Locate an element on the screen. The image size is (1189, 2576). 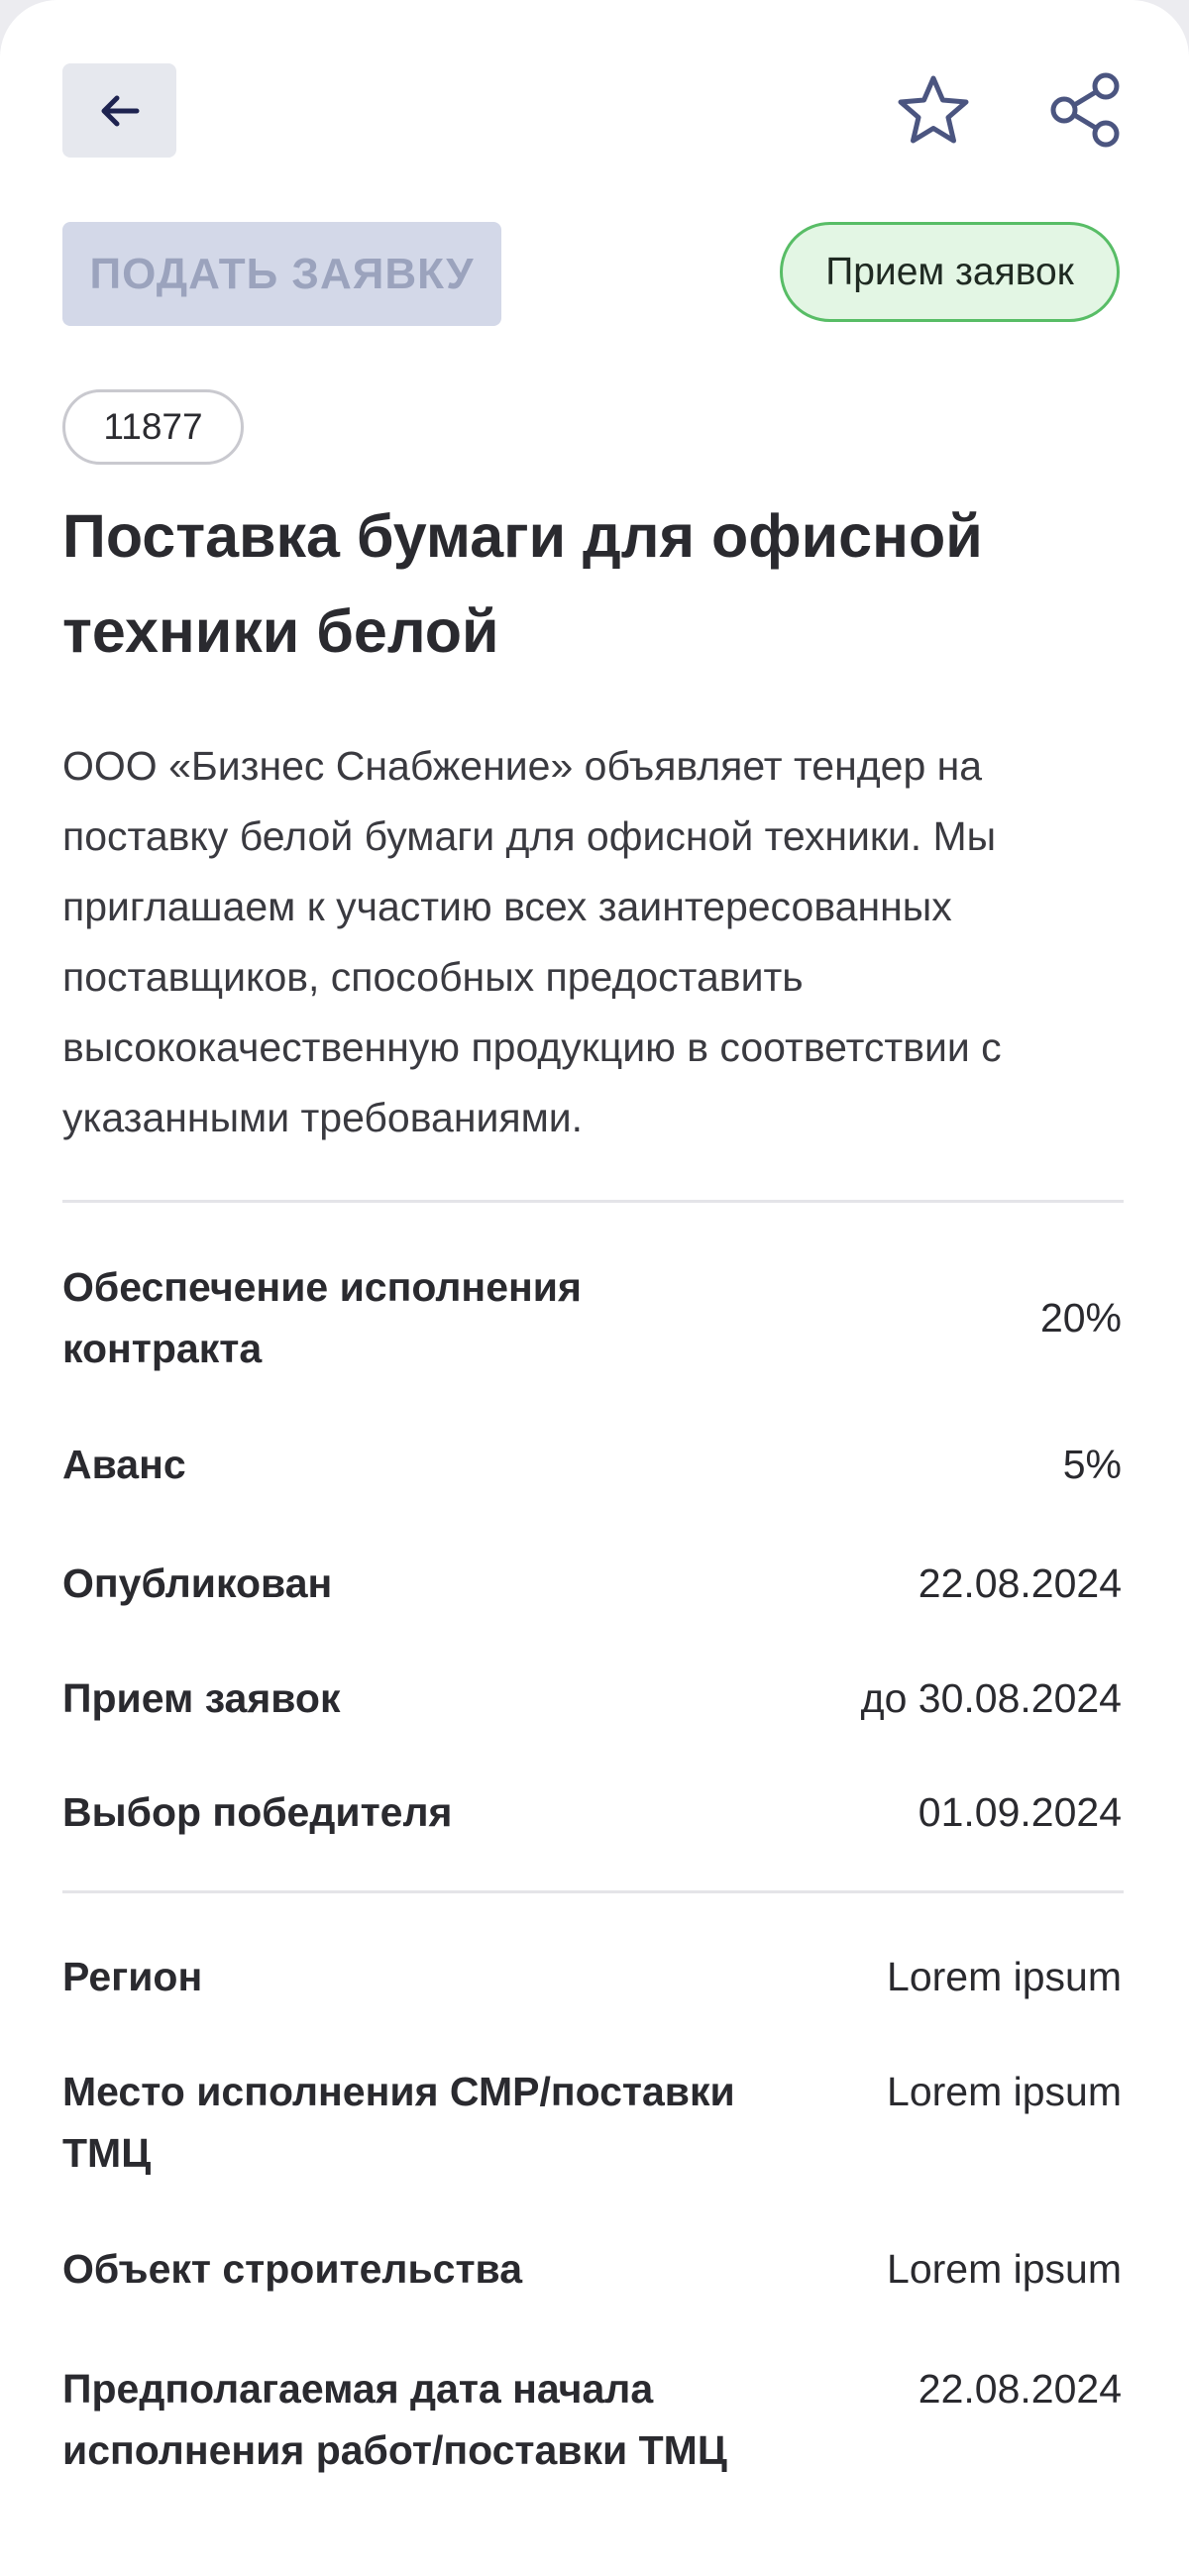
detail-value-start-date: 22.08.2024 is located at coordinates (1020, 2389).